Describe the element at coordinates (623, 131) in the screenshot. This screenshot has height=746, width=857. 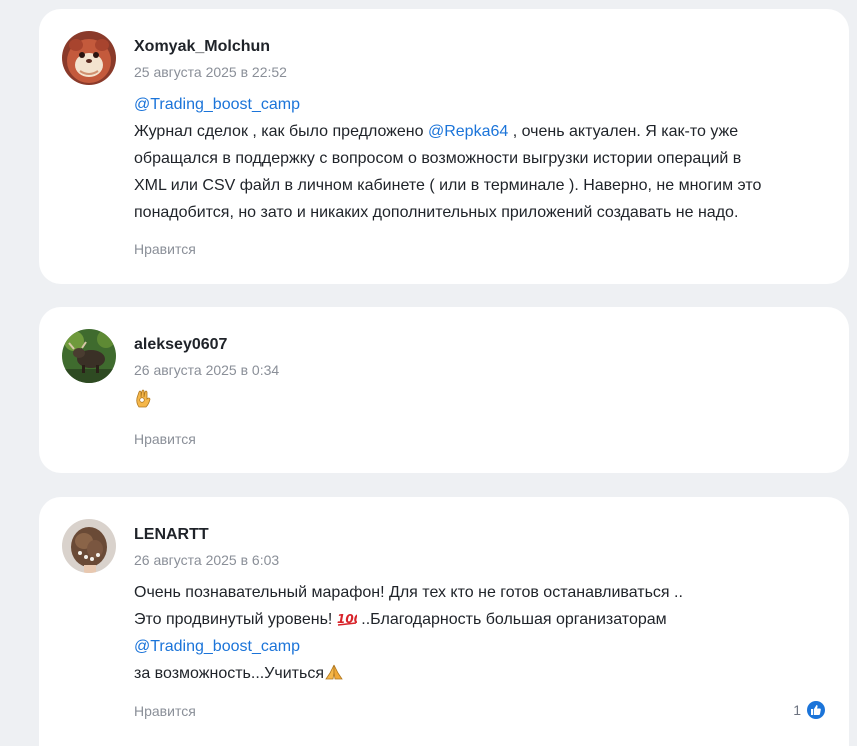
I see `comment-text-segment: , очень актуален. Я как-то уже` at that location.